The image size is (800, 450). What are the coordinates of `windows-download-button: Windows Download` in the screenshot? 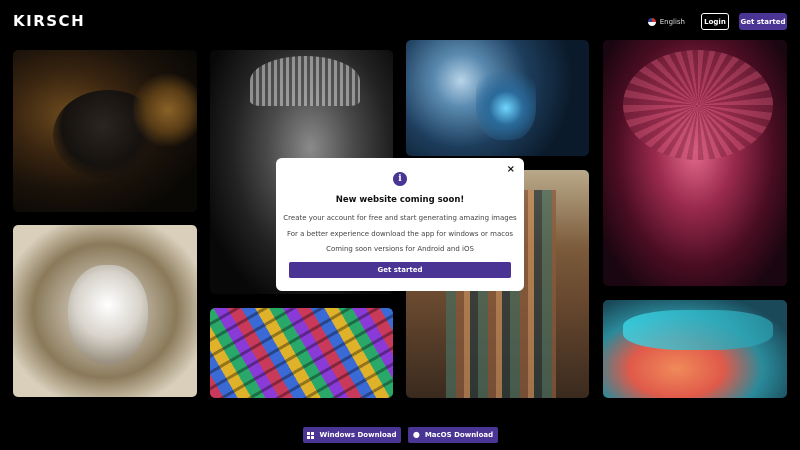 It's located at (352, 435).